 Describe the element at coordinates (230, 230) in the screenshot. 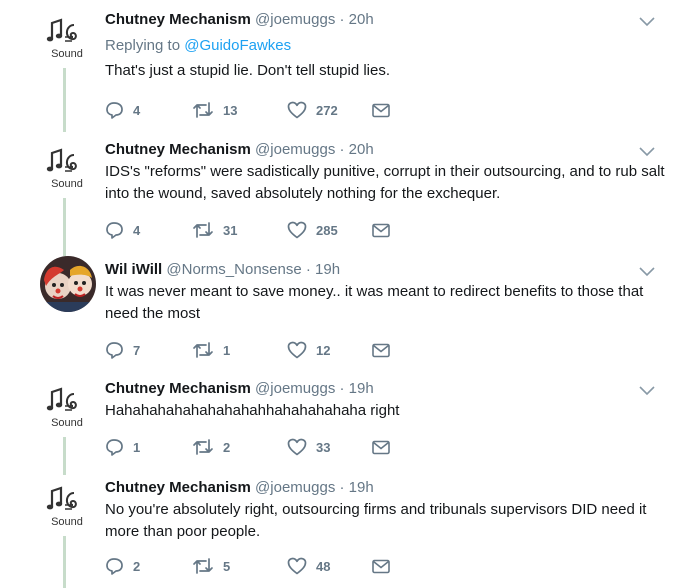

I see `retweet-count: 31` at that location.